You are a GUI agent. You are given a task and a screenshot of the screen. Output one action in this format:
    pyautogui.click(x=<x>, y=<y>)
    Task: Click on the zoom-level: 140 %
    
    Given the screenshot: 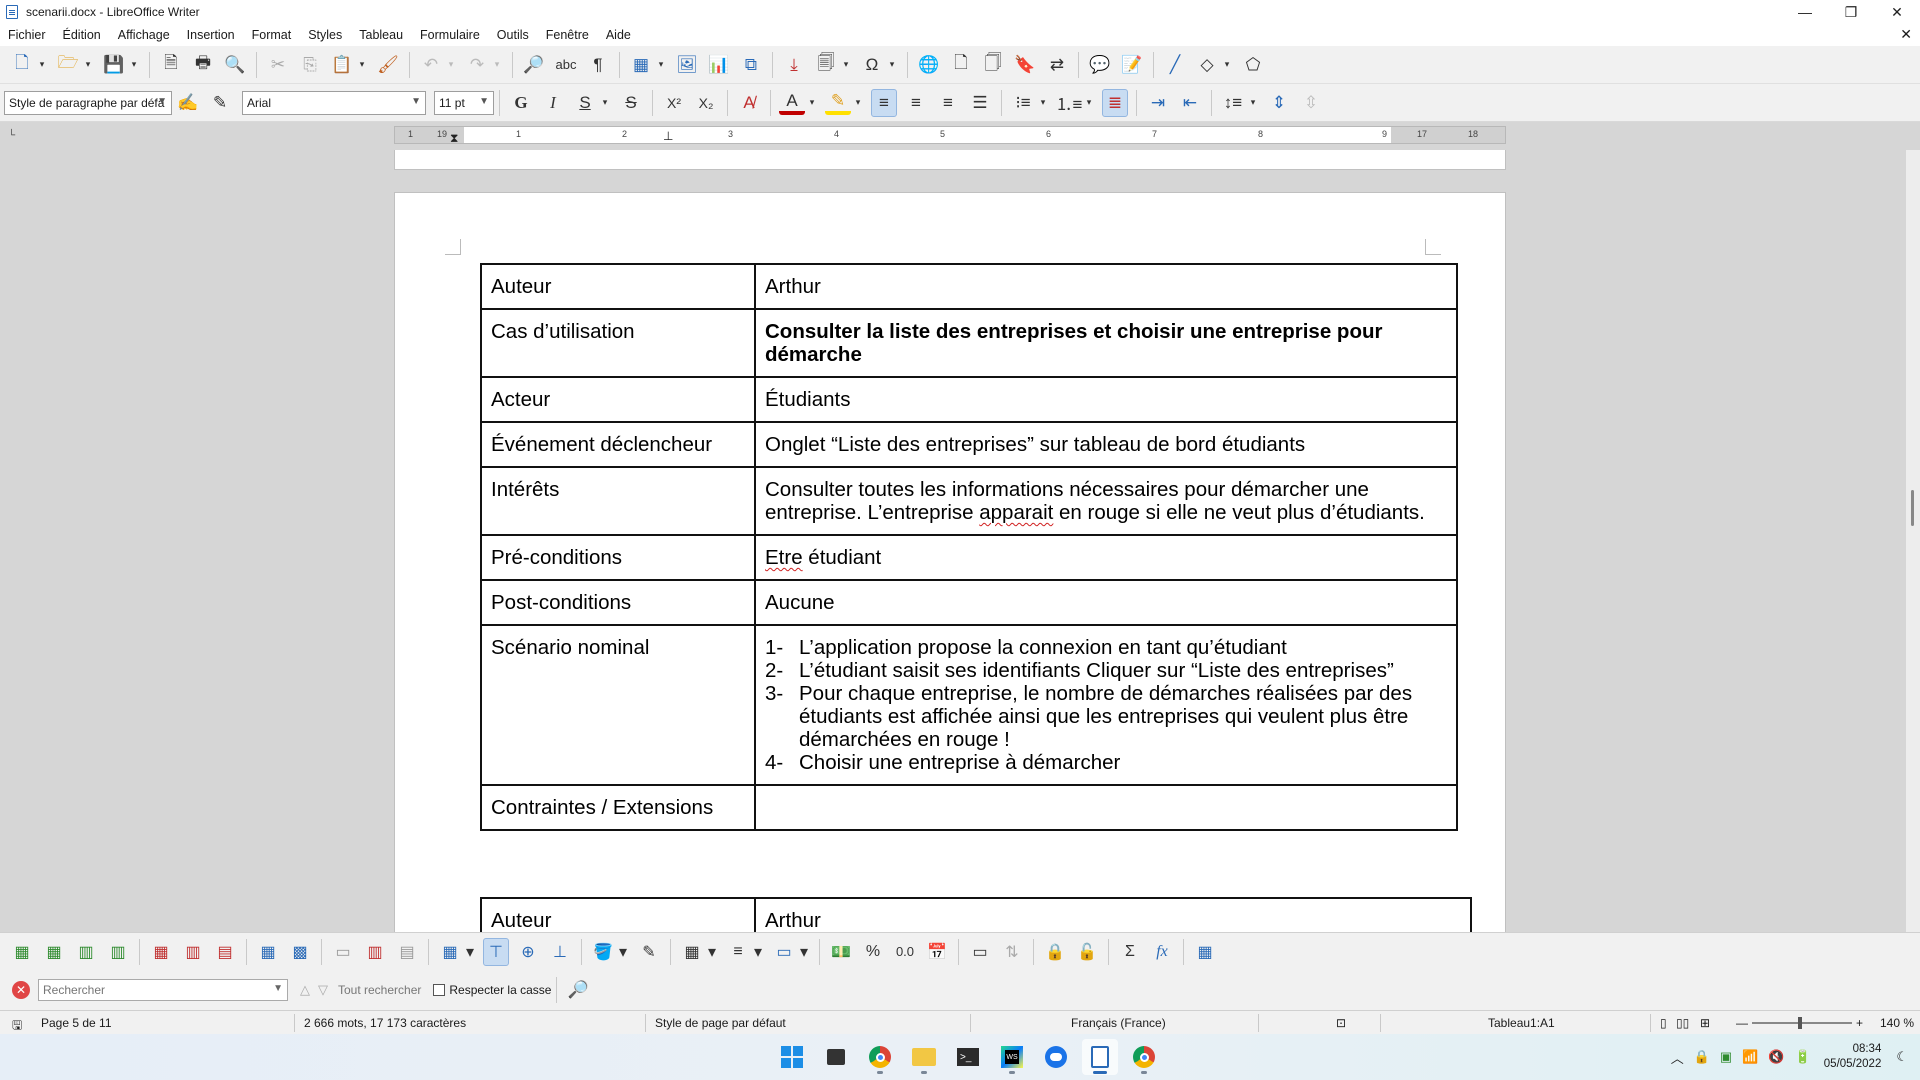 What is the action you would take?
    pyautogui.click(x=1897, y=1023)
    